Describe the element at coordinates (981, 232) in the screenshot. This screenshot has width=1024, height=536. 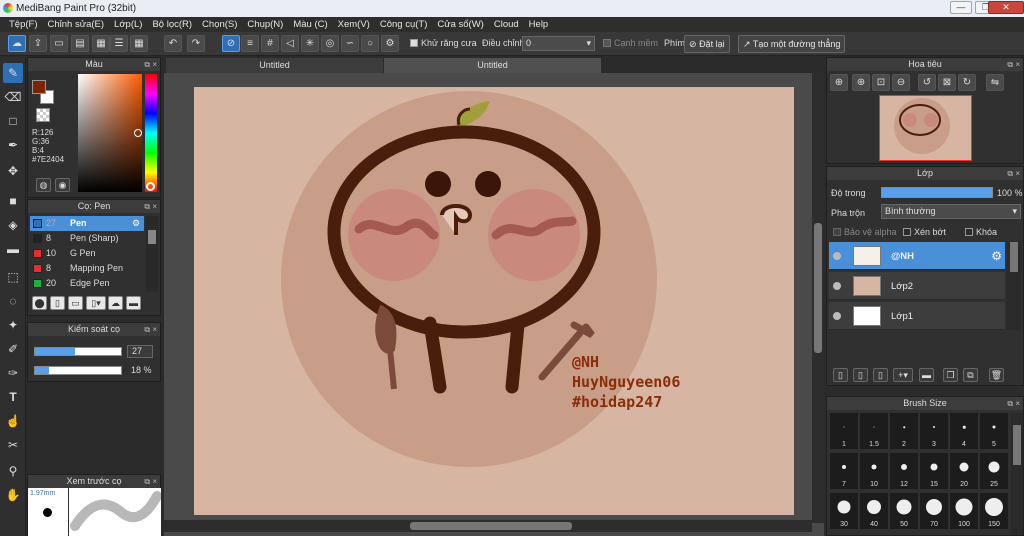
I see `lock-checkbox: Khóa` at that location.